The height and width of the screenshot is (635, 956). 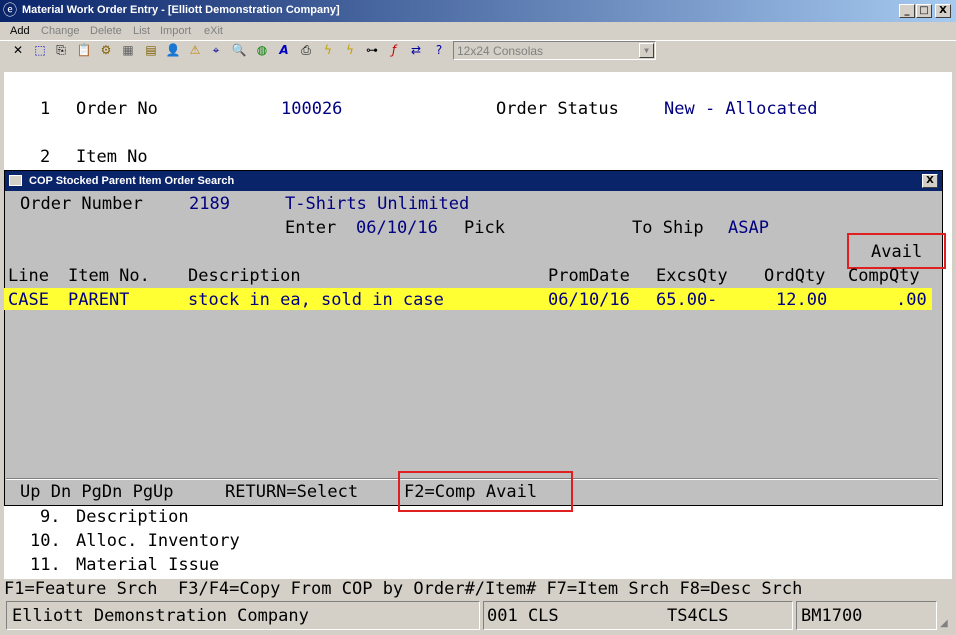 What do you see at coordinates (397, 228) in the screenshot?
I see `enter-date: 06/10/16` at bounding box center [397, 228].